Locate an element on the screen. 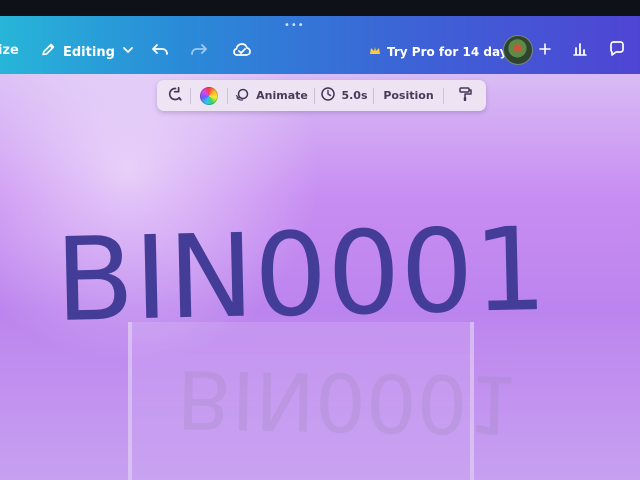 The image size is (640, 480). pencil-icon is located at coordinates (48, 52).